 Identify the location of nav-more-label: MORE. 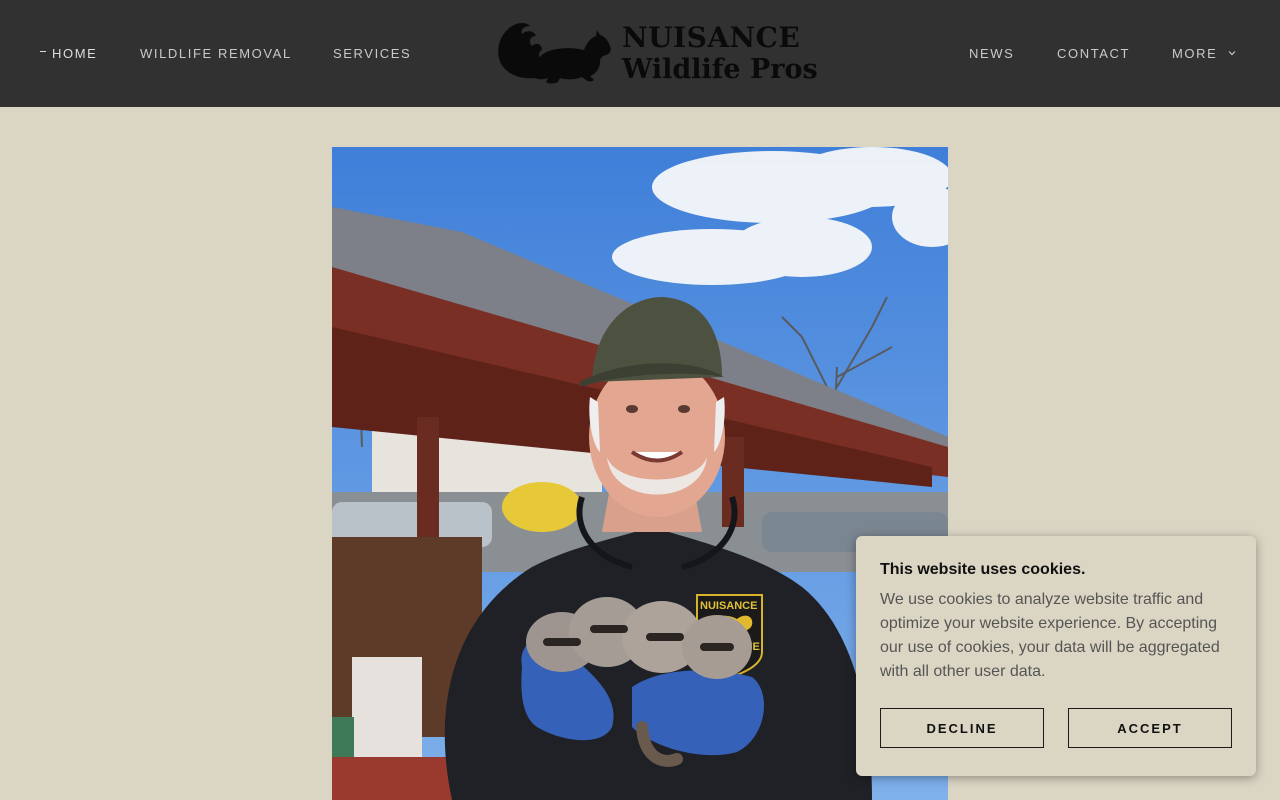
(1195, 53).